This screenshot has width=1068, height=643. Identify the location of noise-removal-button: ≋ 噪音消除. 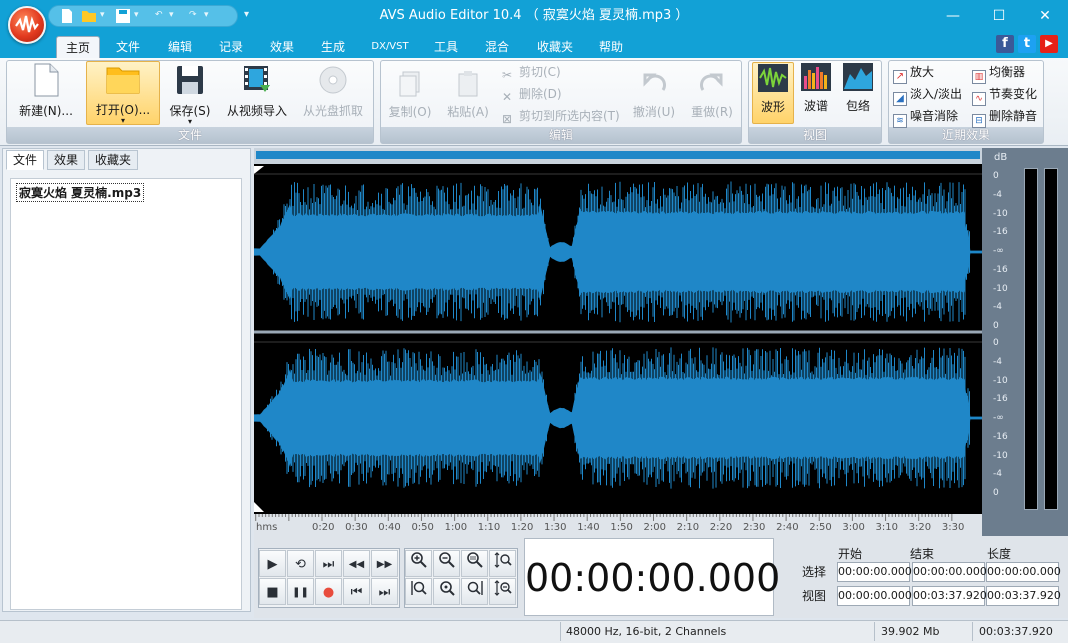
(925, 117).